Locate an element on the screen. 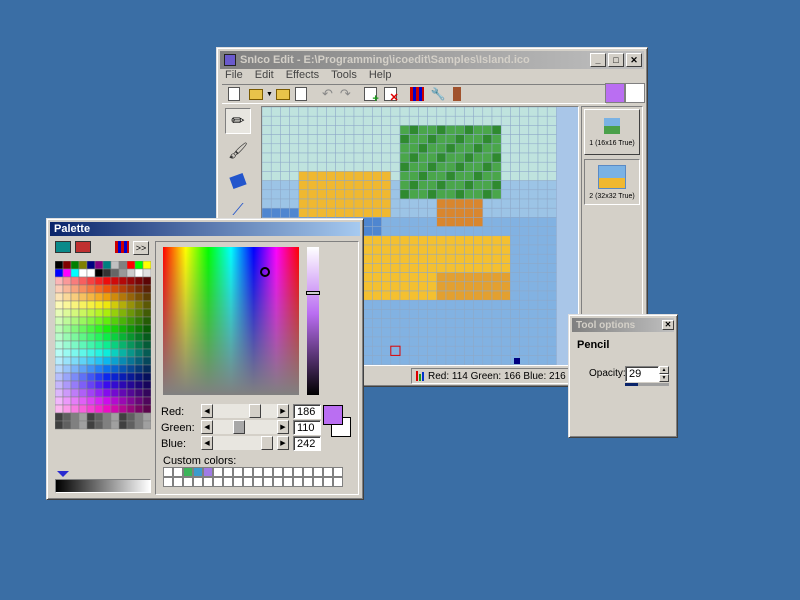 This screenshot has height=600, width=800. add-image-icon: + is located at coordinates (371, 96).